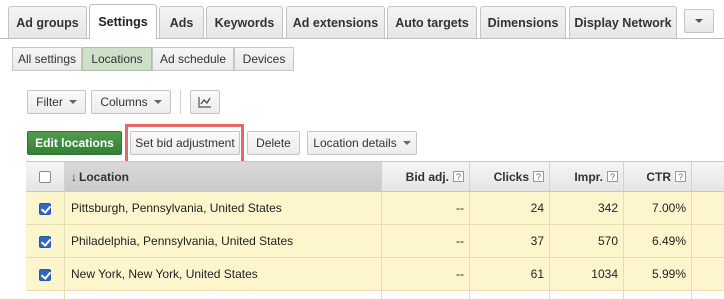 The width and height of the screenshot is (724, 299). I want to click on column-label-clicks: Clicks, so click(511, 176).